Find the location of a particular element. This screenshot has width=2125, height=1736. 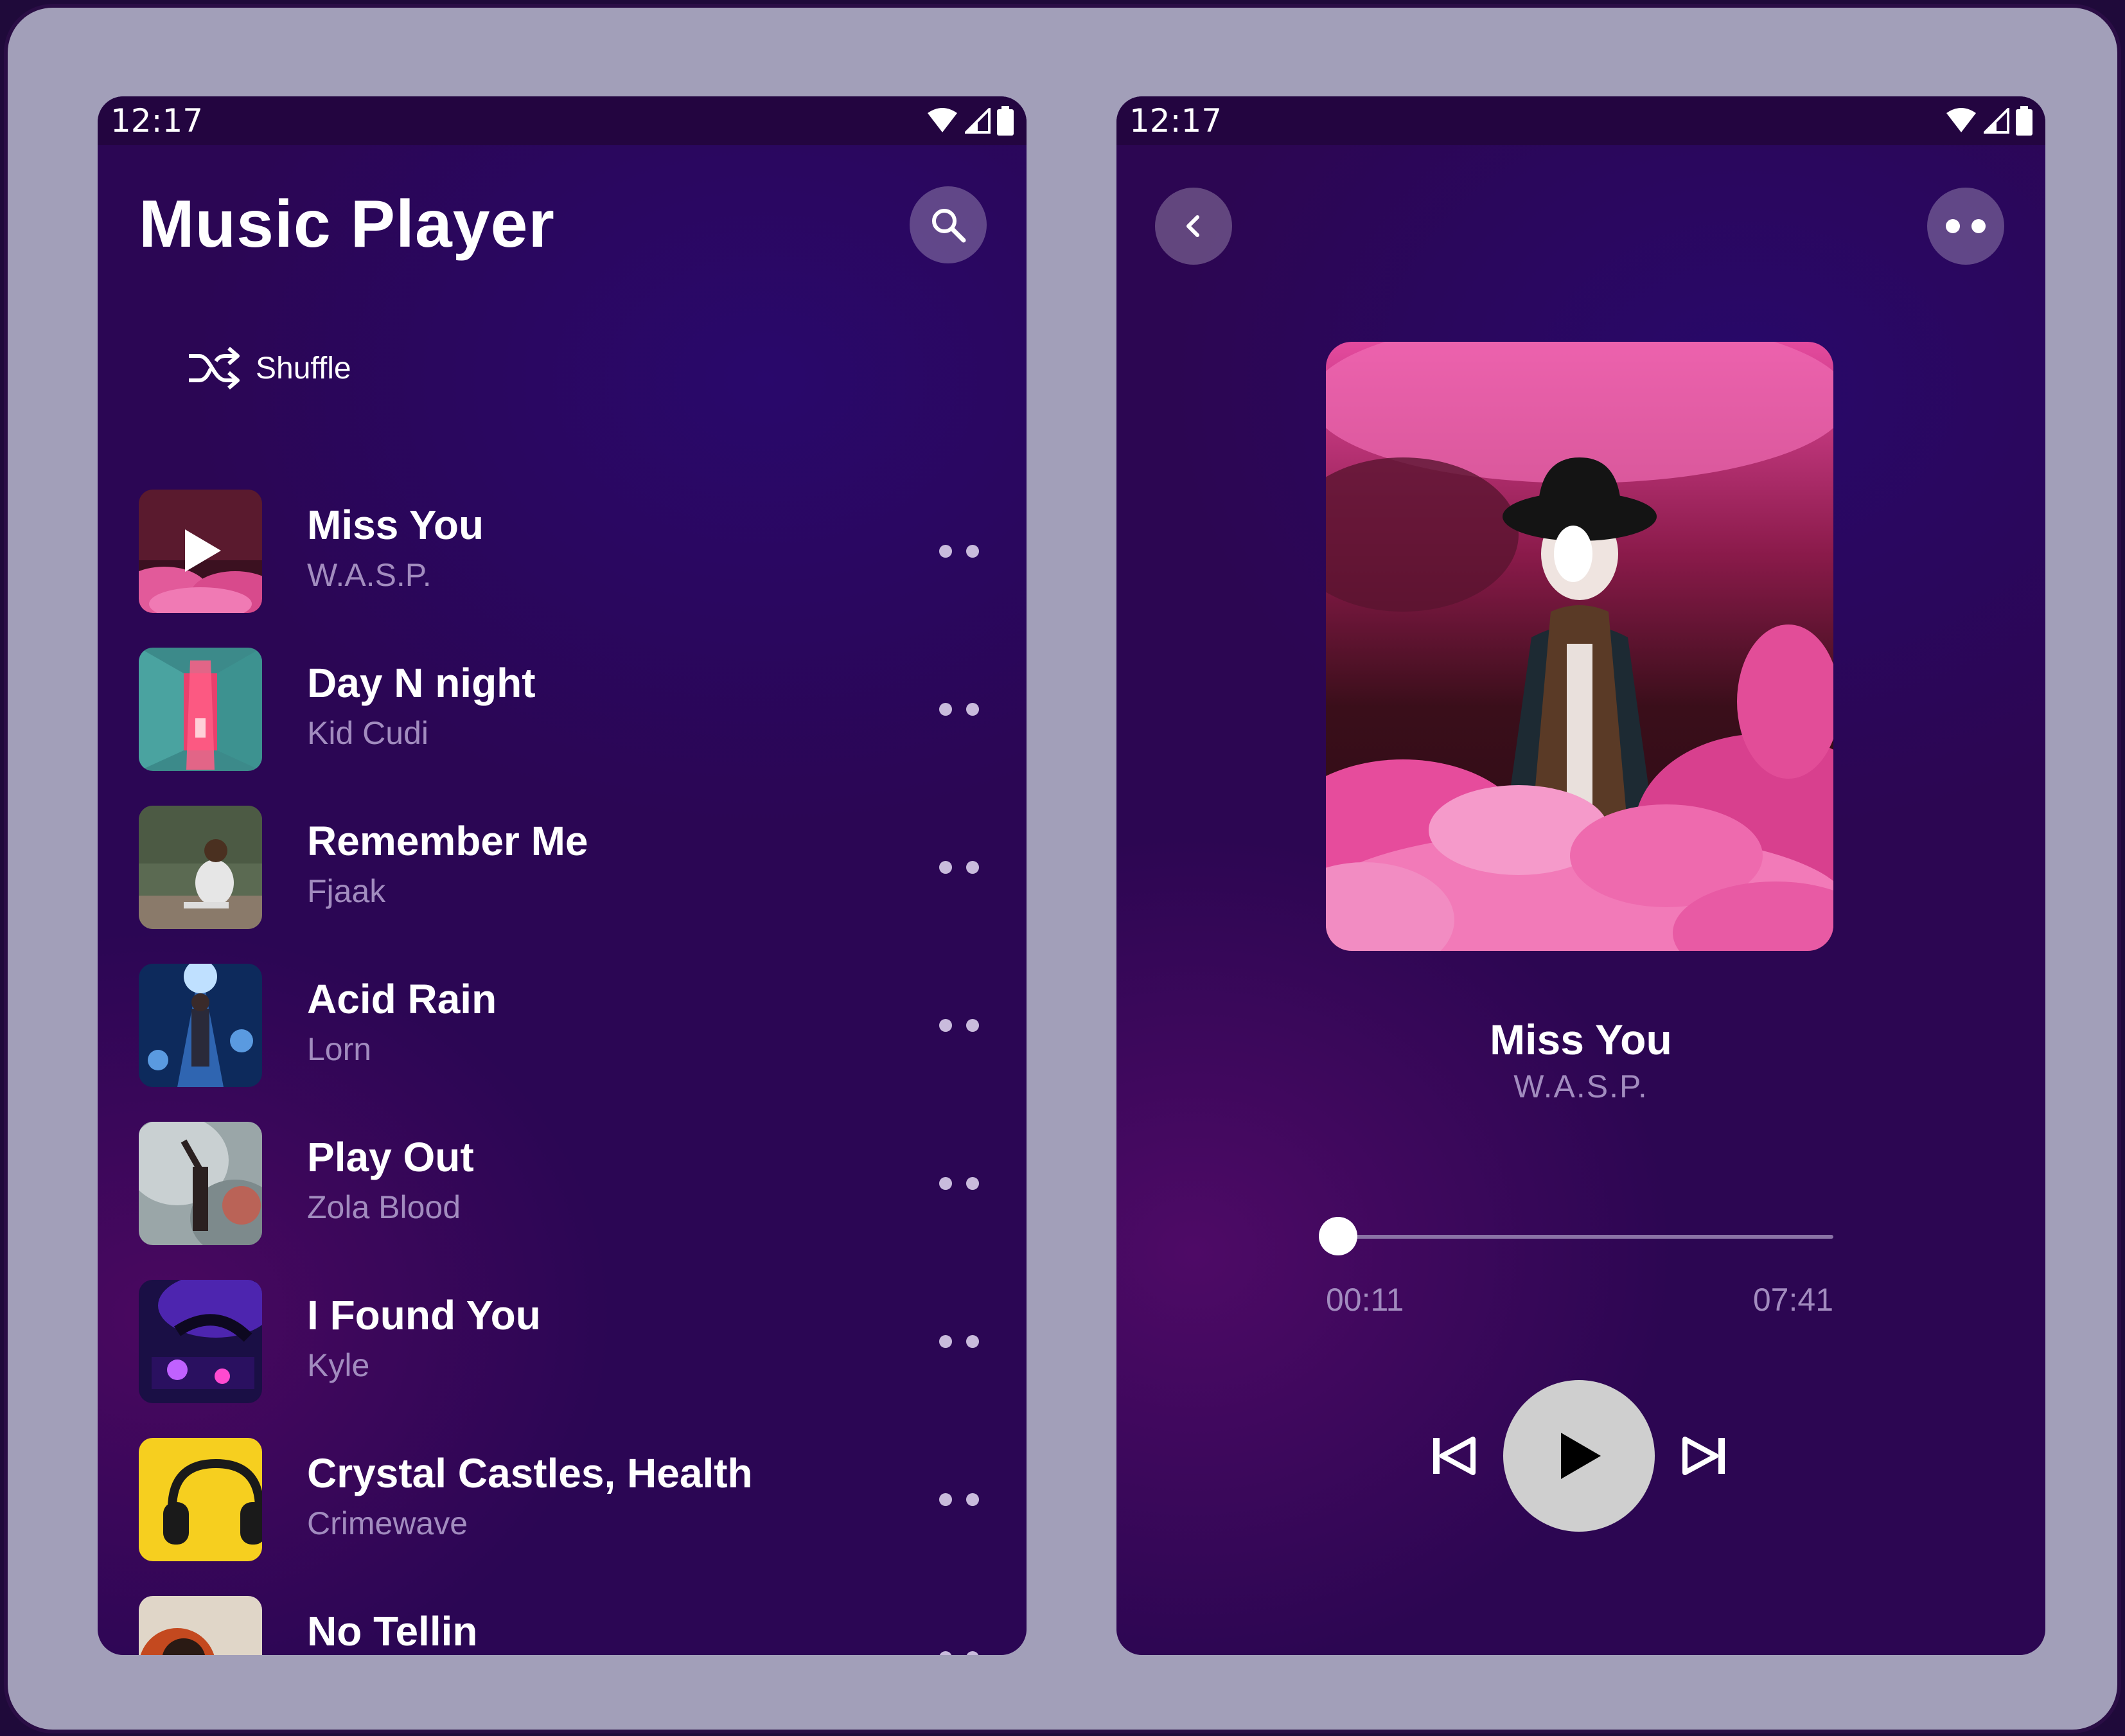

total-time: 07:41 is located at coordinates (1792, 1300).